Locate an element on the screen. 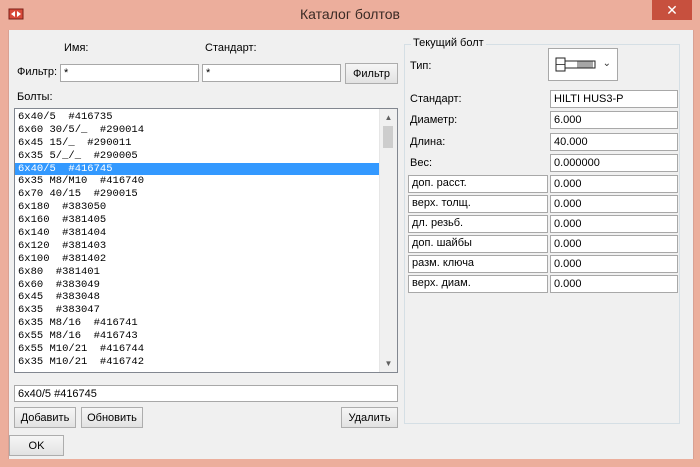  length-label: Длина: is located at coordinates (428, 142).